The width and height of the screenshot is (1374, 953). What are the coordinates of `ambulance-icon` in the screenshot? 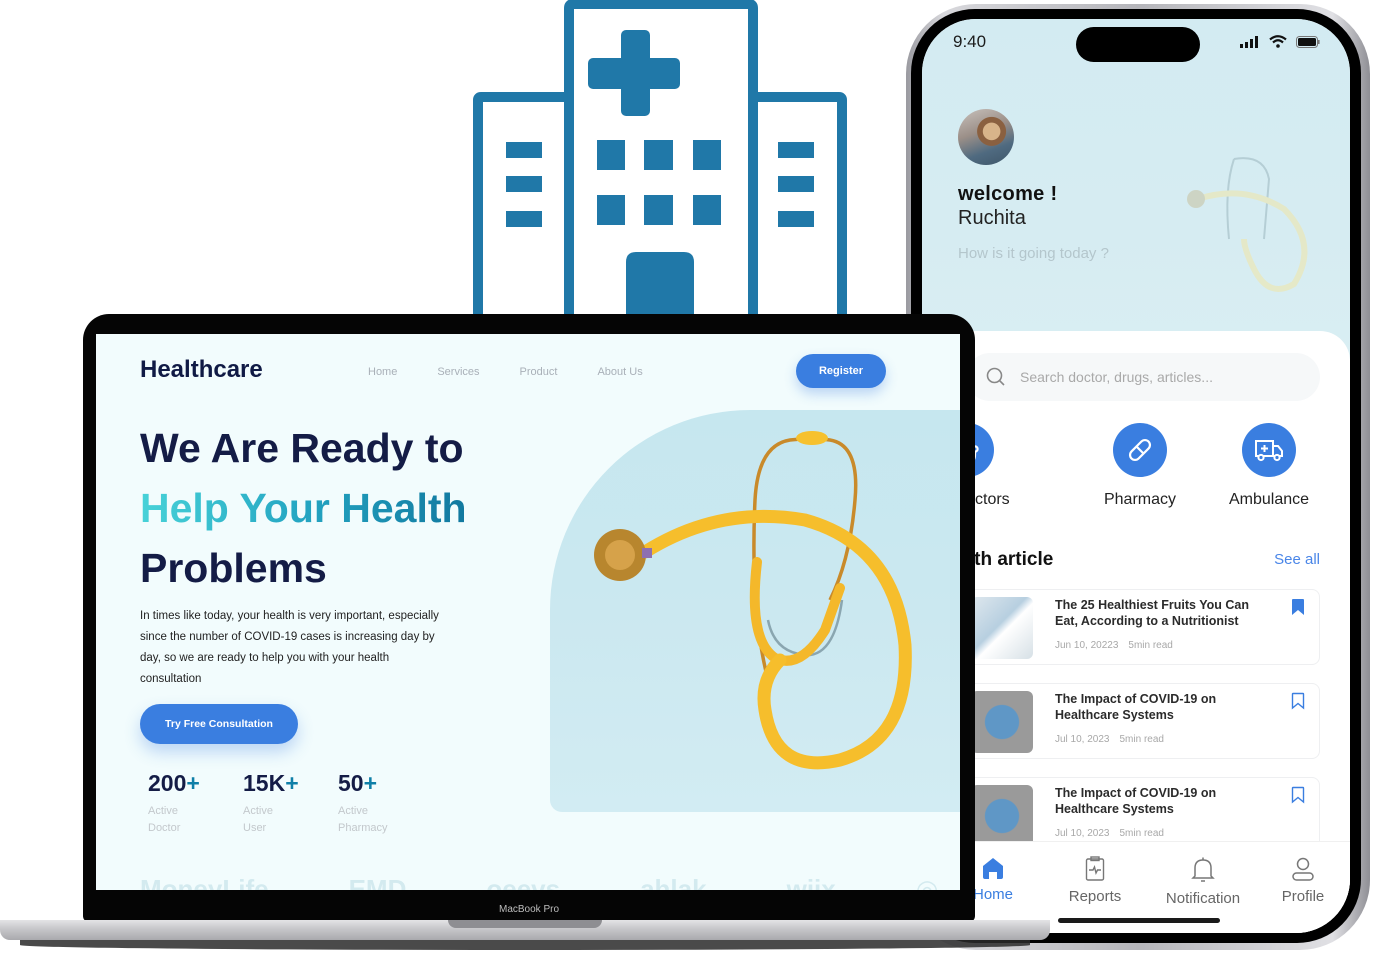 It's located at (1269, 451).